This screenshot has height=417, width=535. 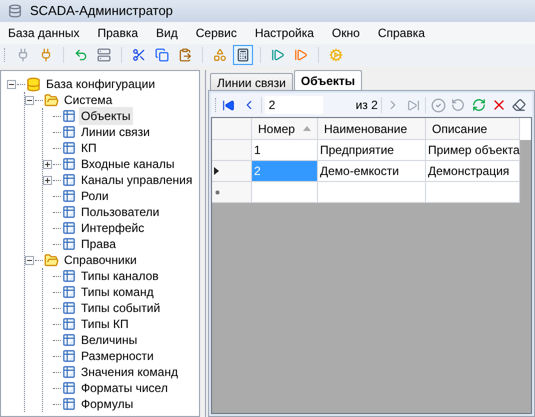 I want to click on tree-item: Входные каналы, so click(x=128, y=164).